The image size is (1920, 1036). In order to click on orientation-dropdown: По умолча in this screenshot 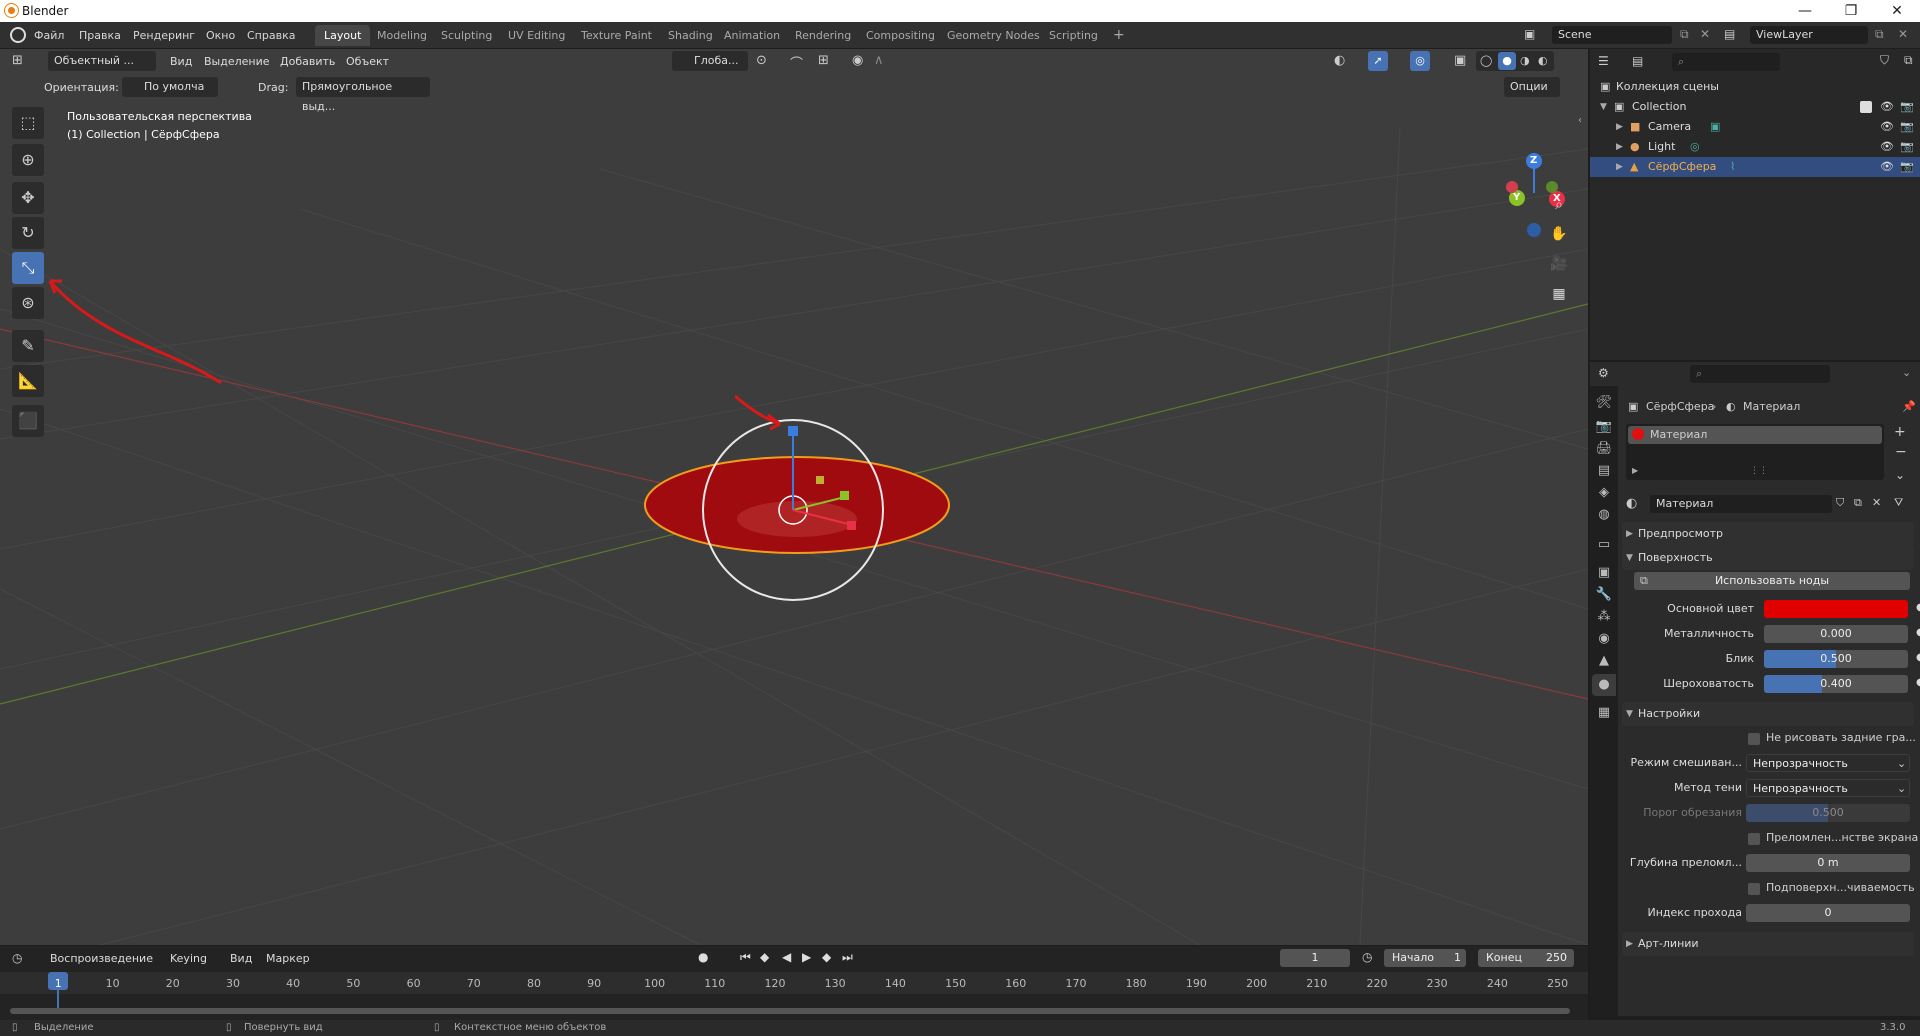, I will do `click(170, 87)`.